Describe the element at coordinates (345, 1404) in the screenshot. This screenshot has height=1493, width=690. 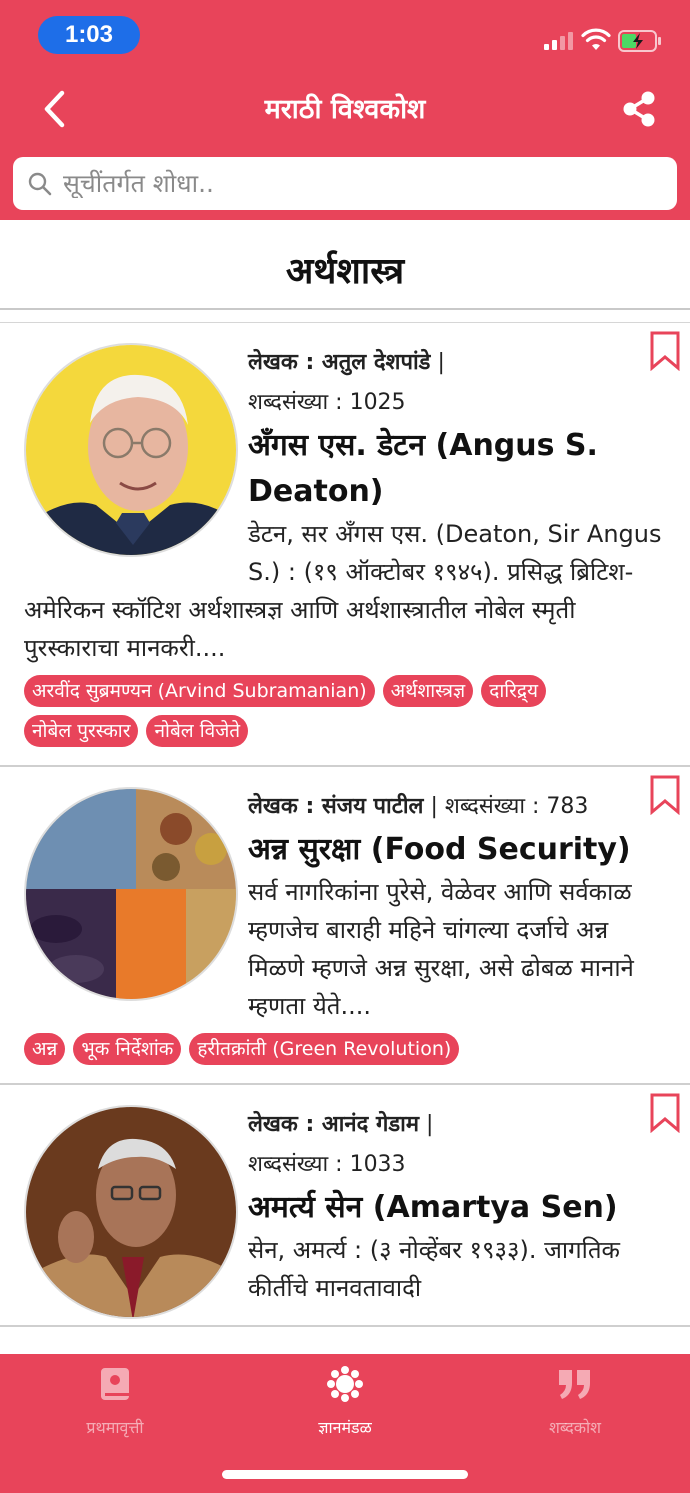
I see `tab-gyanmandal: ज्ञानमंडळ` at that location.